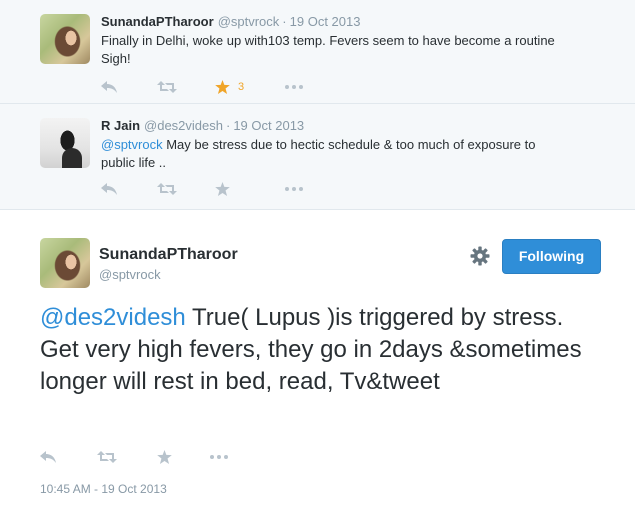 This screenshot has height=525, width=635. I want to click on mention-link: @sptvrock, so click(132, 144).